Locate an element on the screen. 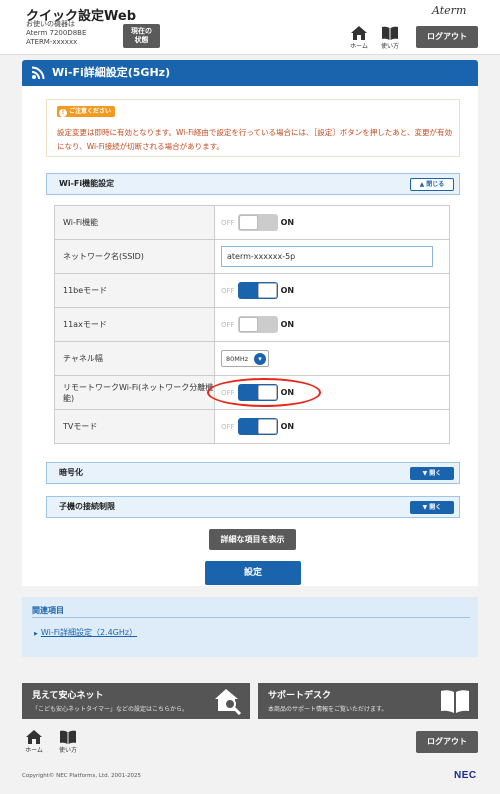 The image size is (500, 794). status-button-label-2: 状態 is located at coordinates (141, 40).